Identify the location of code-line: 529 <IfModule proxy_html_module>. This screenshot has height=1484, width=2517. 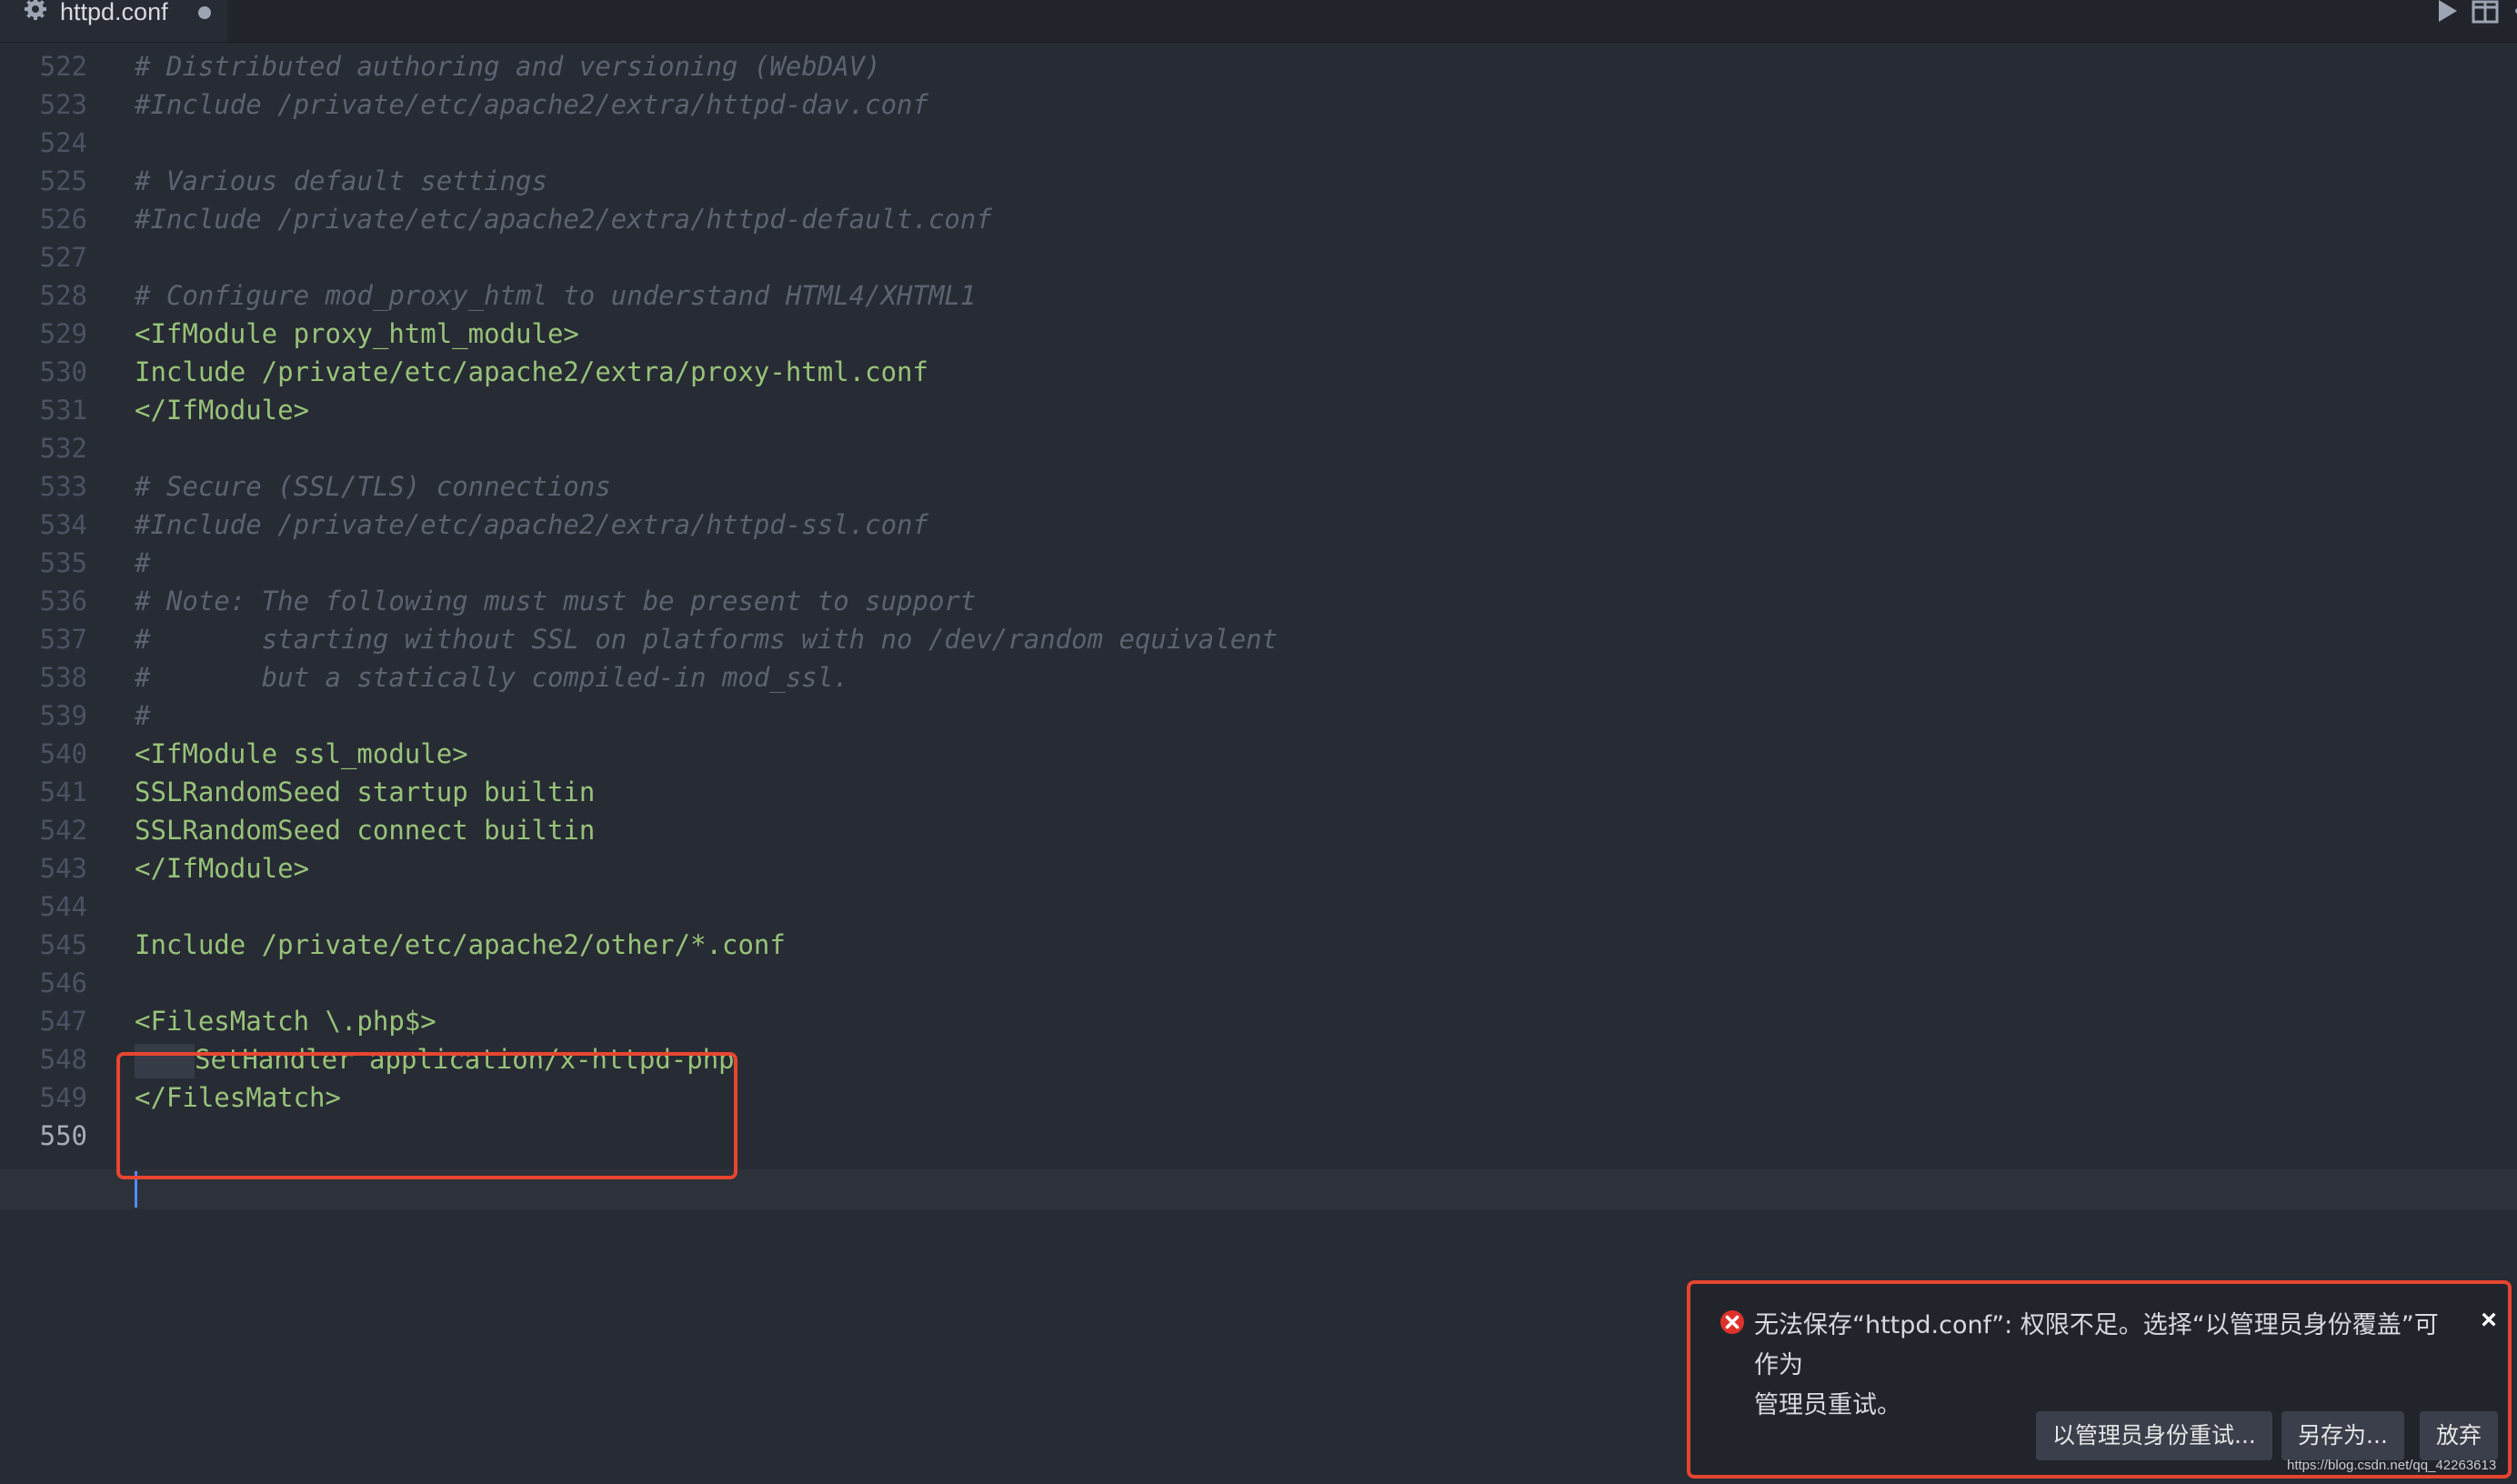
(1259, 334).